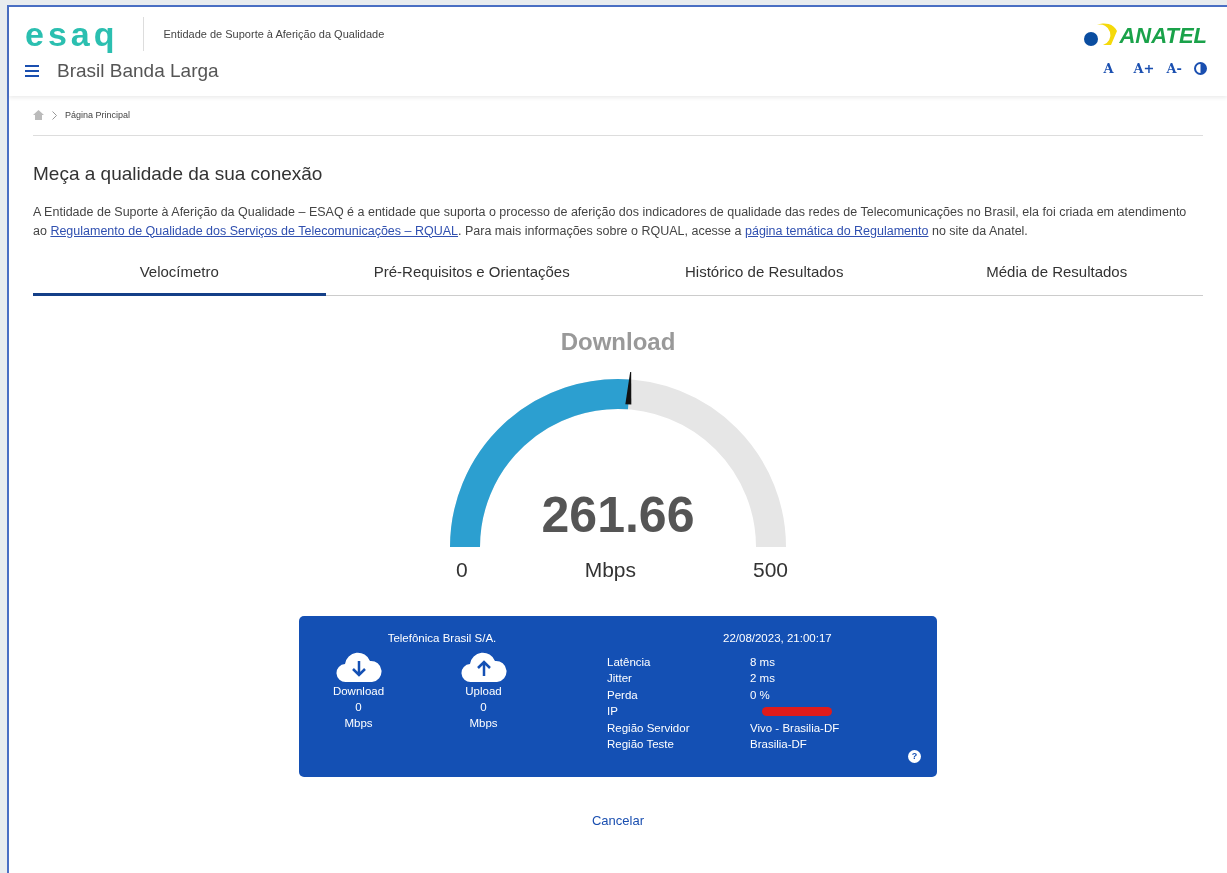 The height and width of the screenshot is (873, 1227). I want to click on site-title: Brasil Banda Larga, so click(138, 71).